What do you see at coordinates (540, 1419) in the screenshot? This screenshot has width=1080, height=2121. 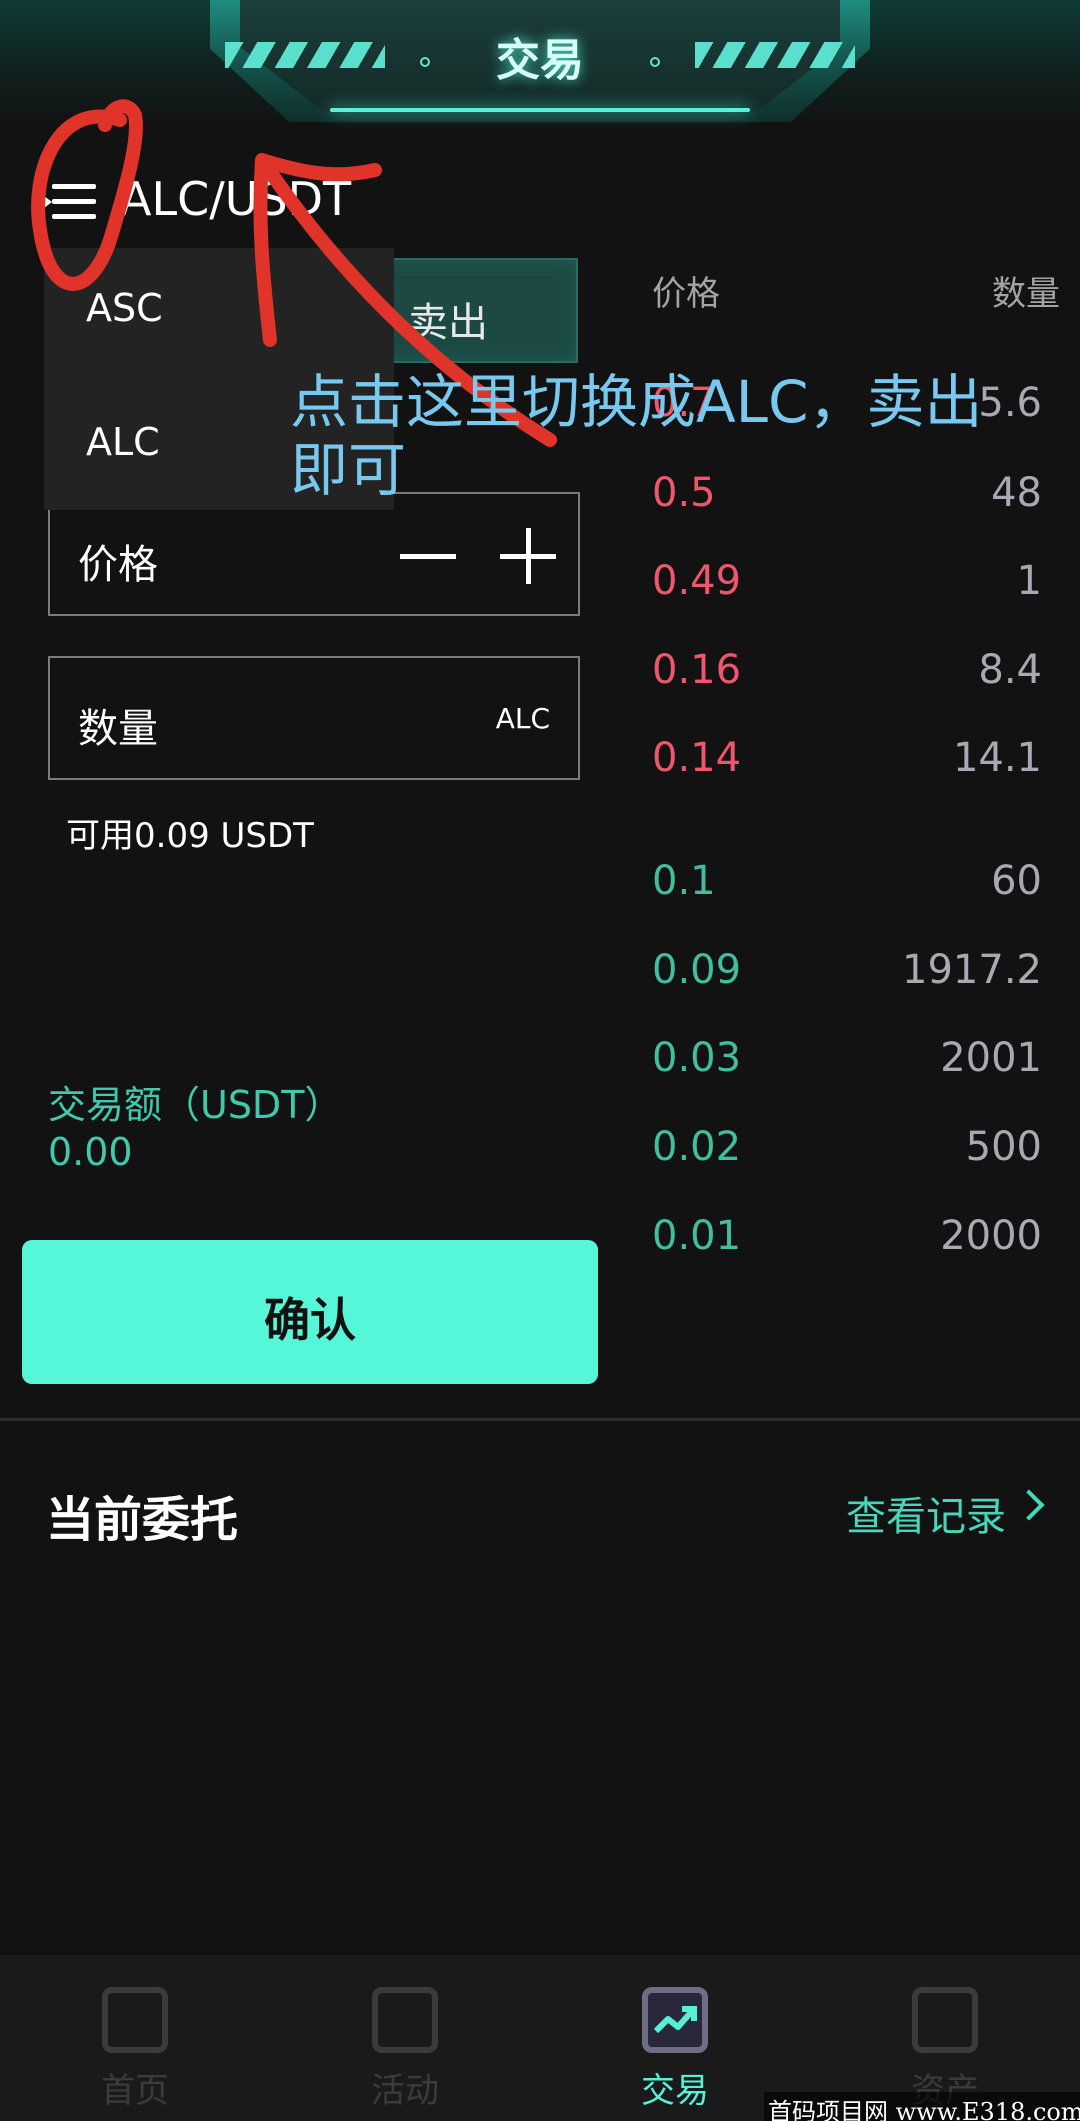 I see `section-divider` at bounding box center [540, 1419].